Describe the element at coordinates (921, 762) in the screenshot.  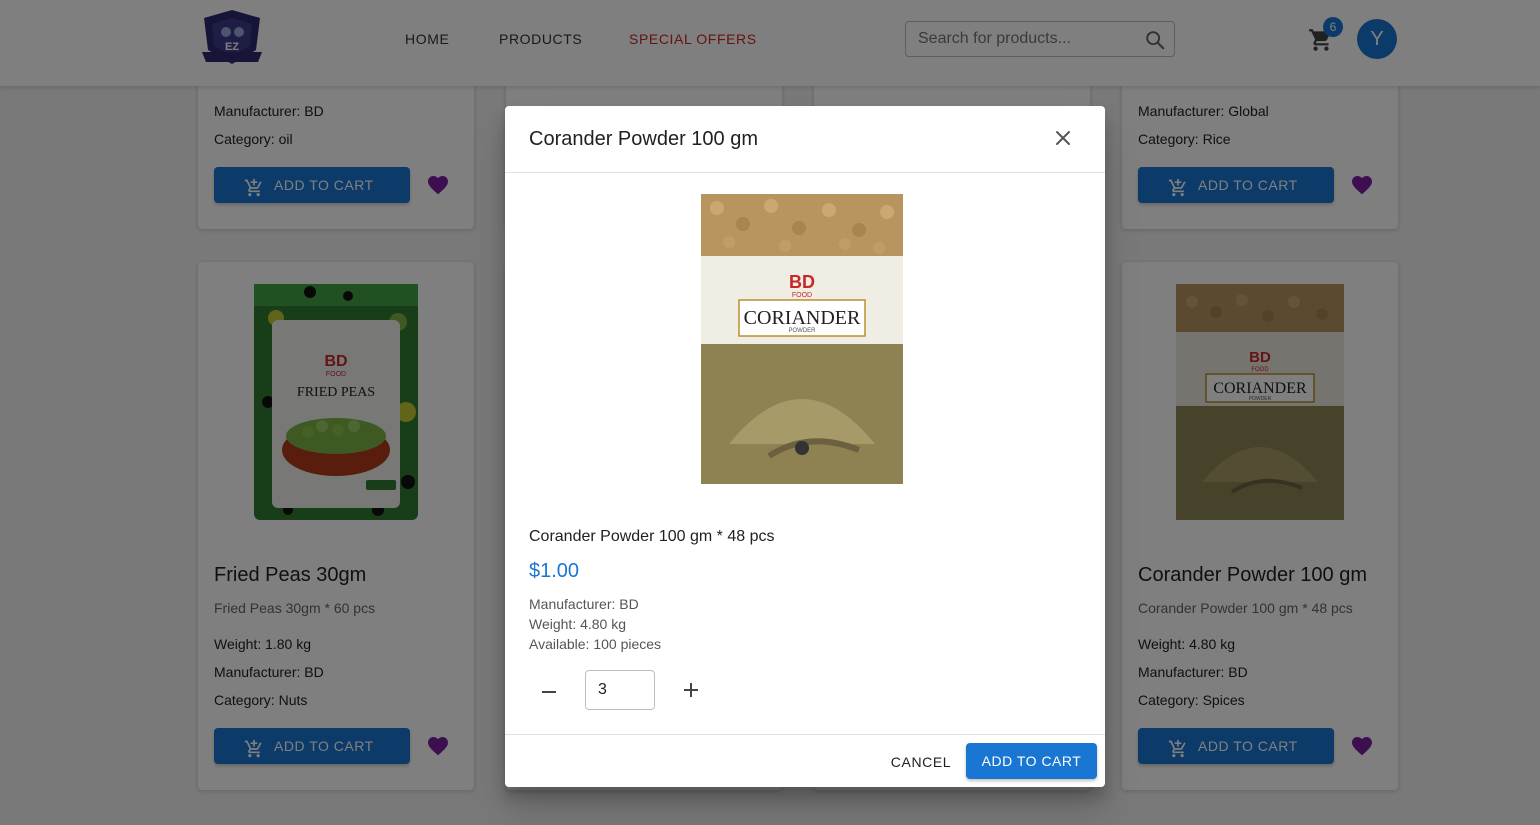
I see `cancel-button: CANCEL` at that location.